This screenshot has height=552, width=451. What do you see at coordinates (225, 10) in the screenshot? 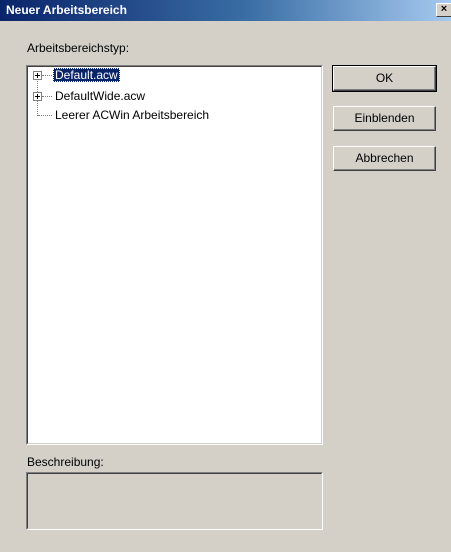
I see `title-bar: Neuer Arbeitsbereich ×` at bounding box center [225, 10].